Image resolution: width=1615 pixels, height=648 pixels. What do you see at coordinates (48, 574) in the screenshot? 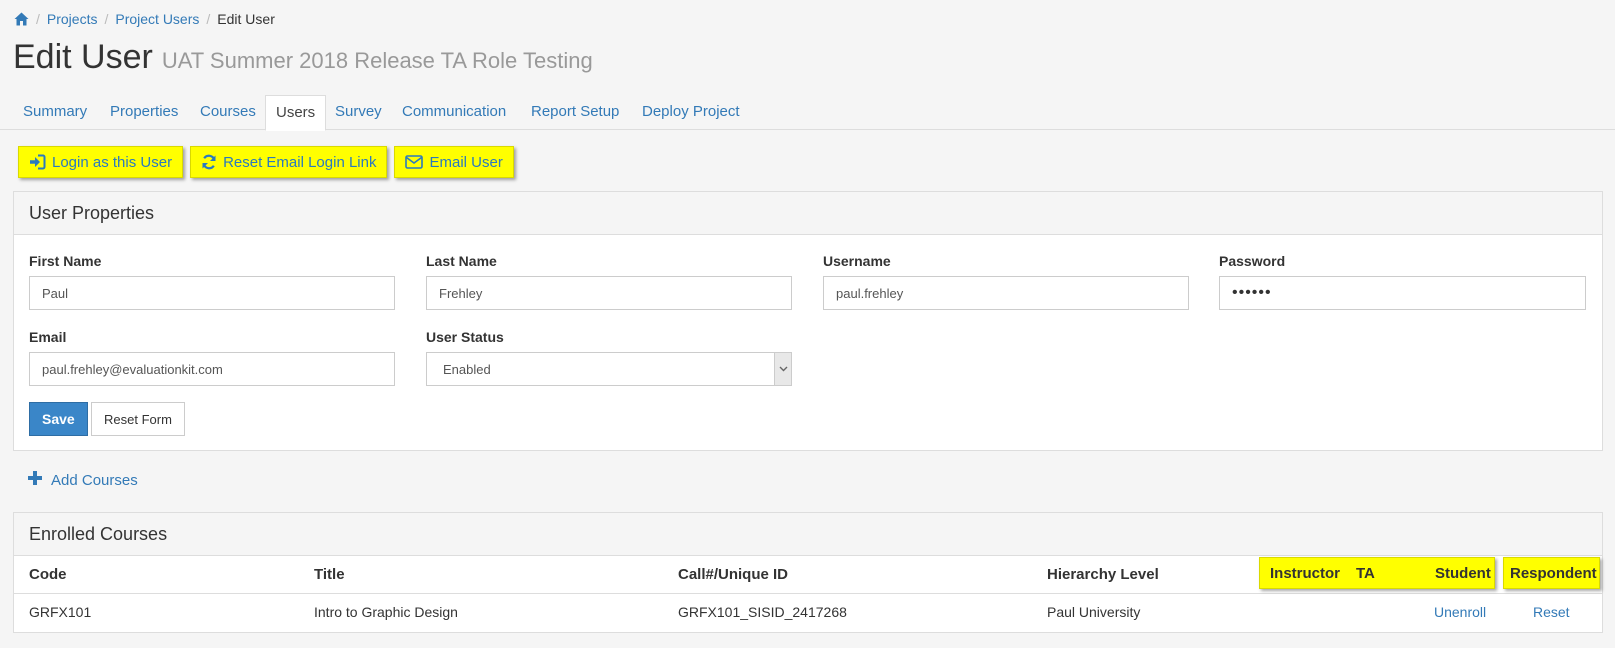
I see `column-code: Code` at bounding box center [48, 574].